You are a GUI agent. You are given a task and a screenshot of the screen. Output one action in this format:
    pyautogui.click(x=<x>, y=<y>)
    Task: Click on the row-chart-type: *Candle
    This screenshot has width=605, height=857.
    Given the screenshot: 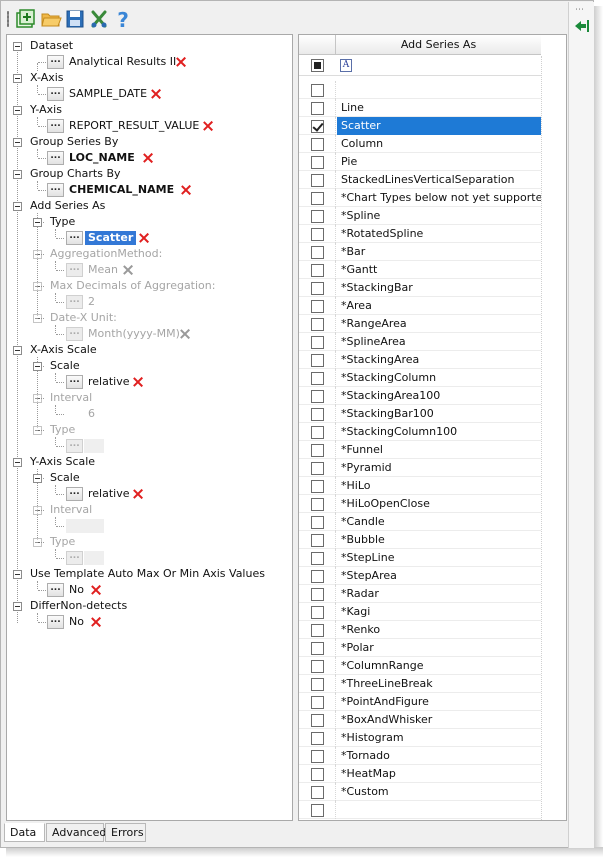 What is the action you would take?
    pyautogui.click(x=439, y=522)
    